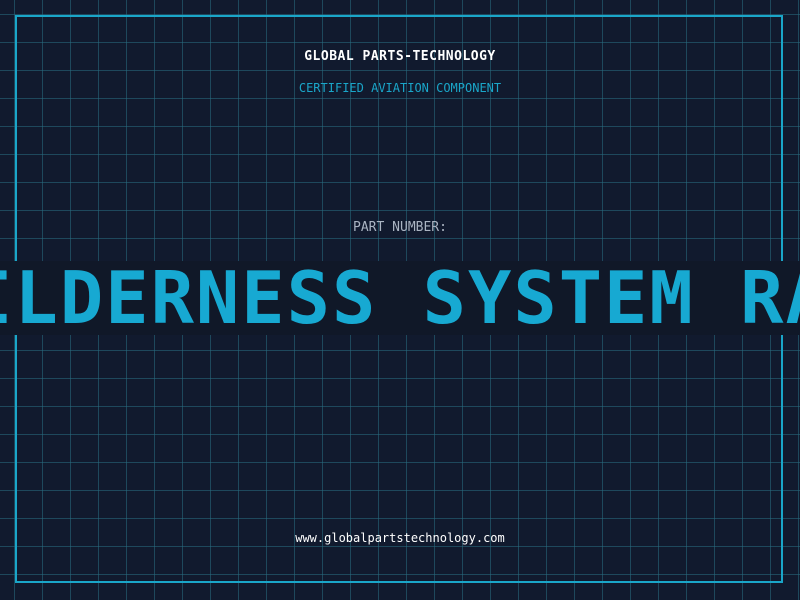 This screenshot has width=800, height=600. Describe the element at coordinates (400, 538) in the screenshot. I see `website-url: www.globalpartstechnology.com` at that location.